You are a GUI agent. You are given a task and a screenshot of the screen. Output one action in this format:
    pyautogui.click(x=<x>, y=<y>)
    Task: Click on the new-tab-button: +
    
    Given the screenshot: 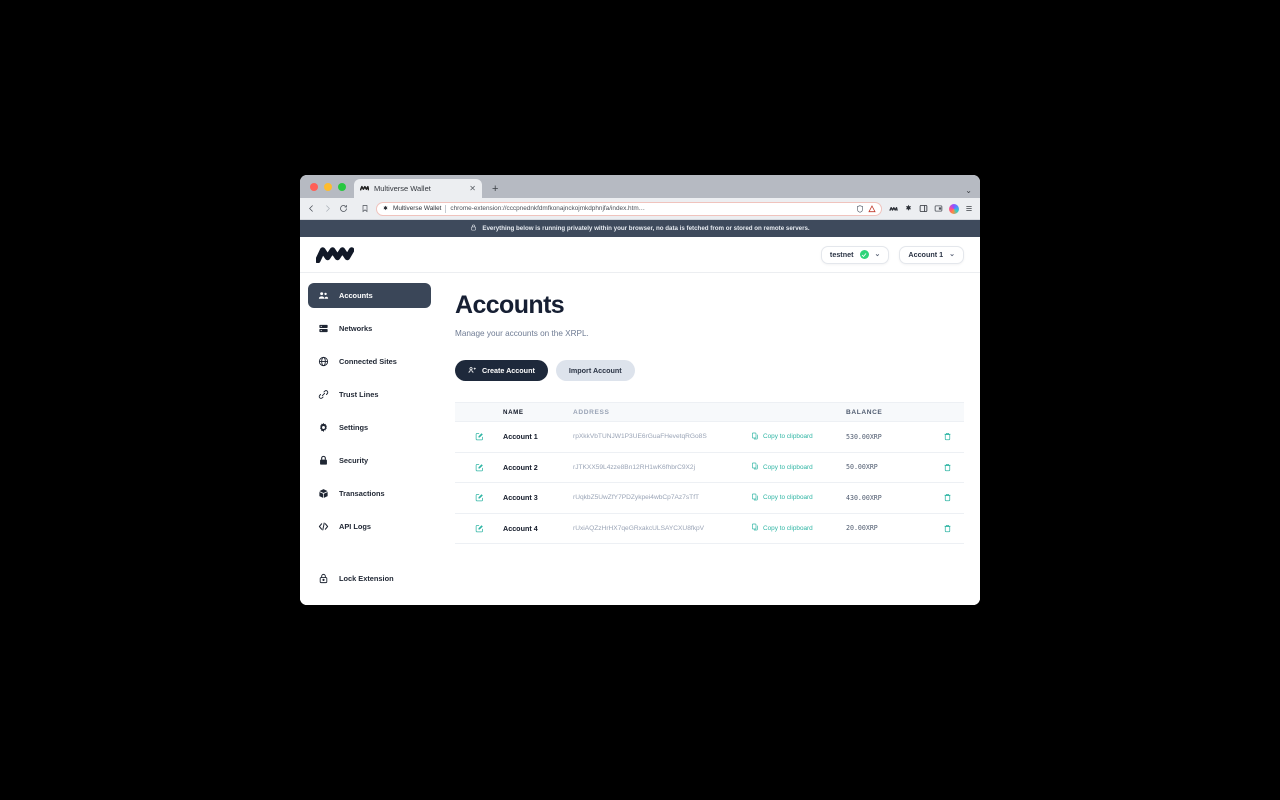 What is the action you would take?
    pyautogui.click(x=495, y=189)
    